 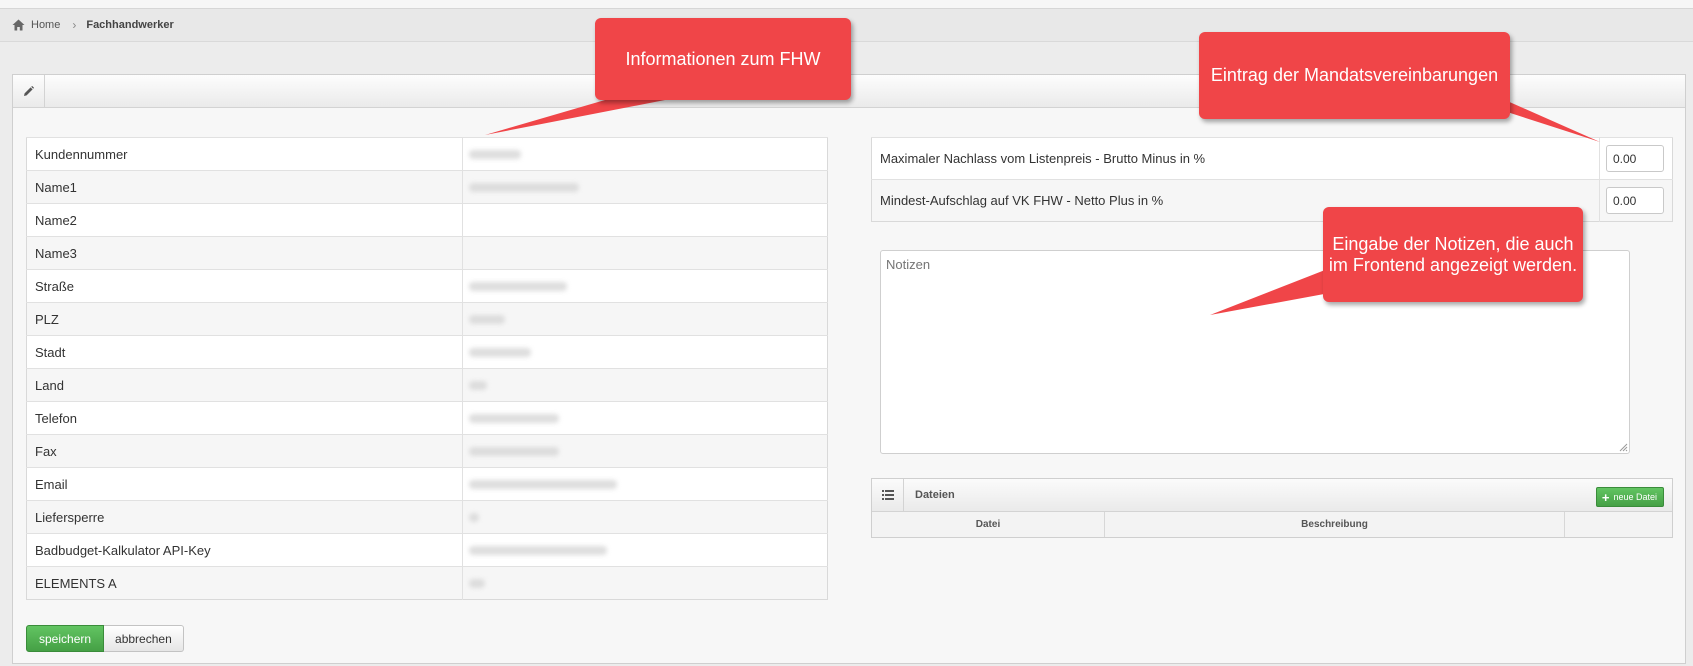 What do you see at coordinates (1272, 292) in the screenshot?
I see `callout-pointer-notes` at bounding box center [1272, 292].